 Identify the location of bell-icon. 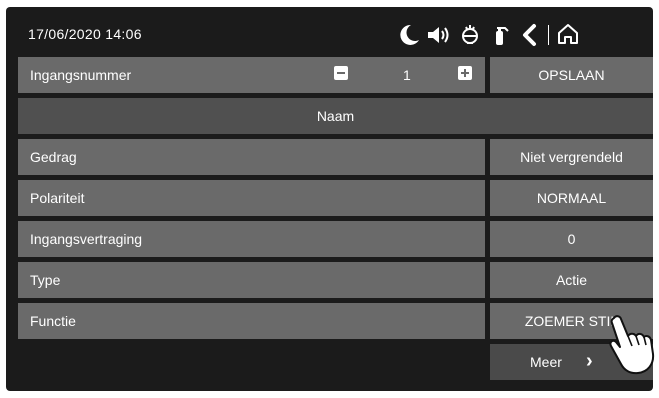
(470, 35).